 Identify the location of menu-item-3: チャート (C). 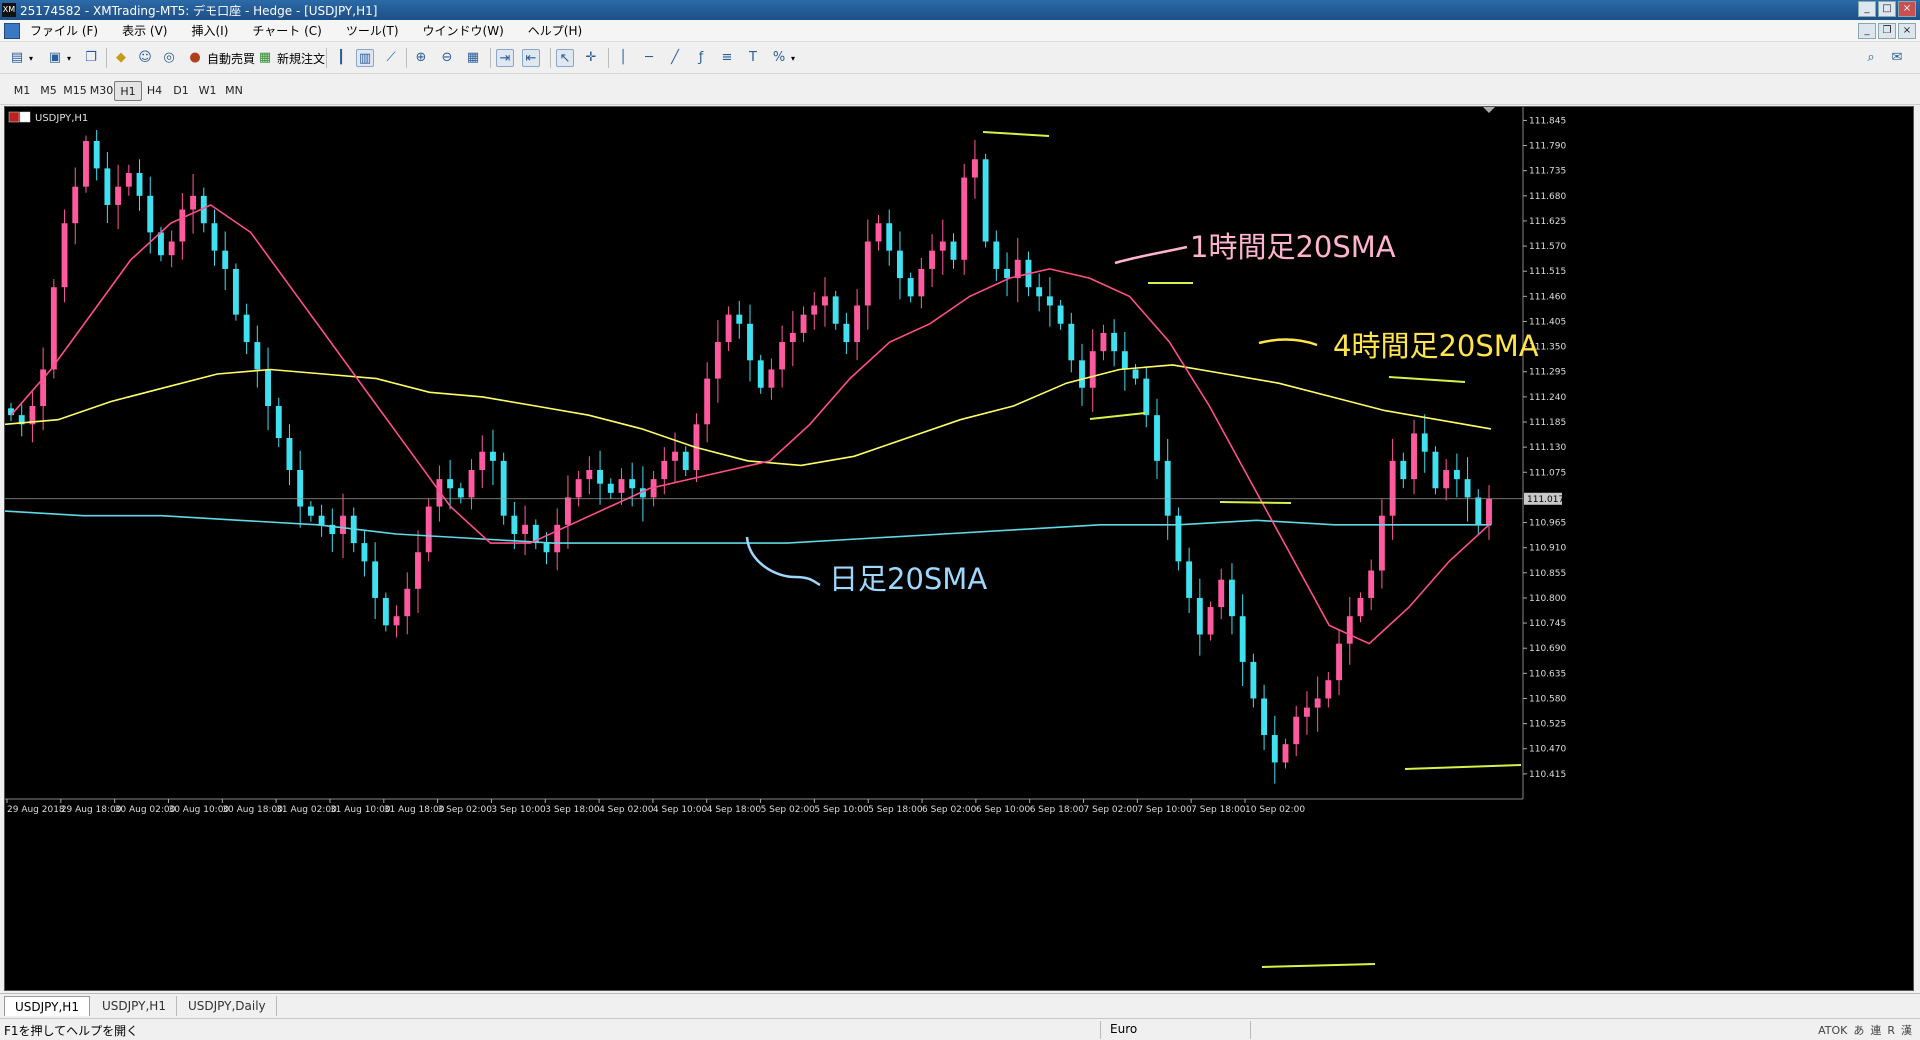
(291, 31).